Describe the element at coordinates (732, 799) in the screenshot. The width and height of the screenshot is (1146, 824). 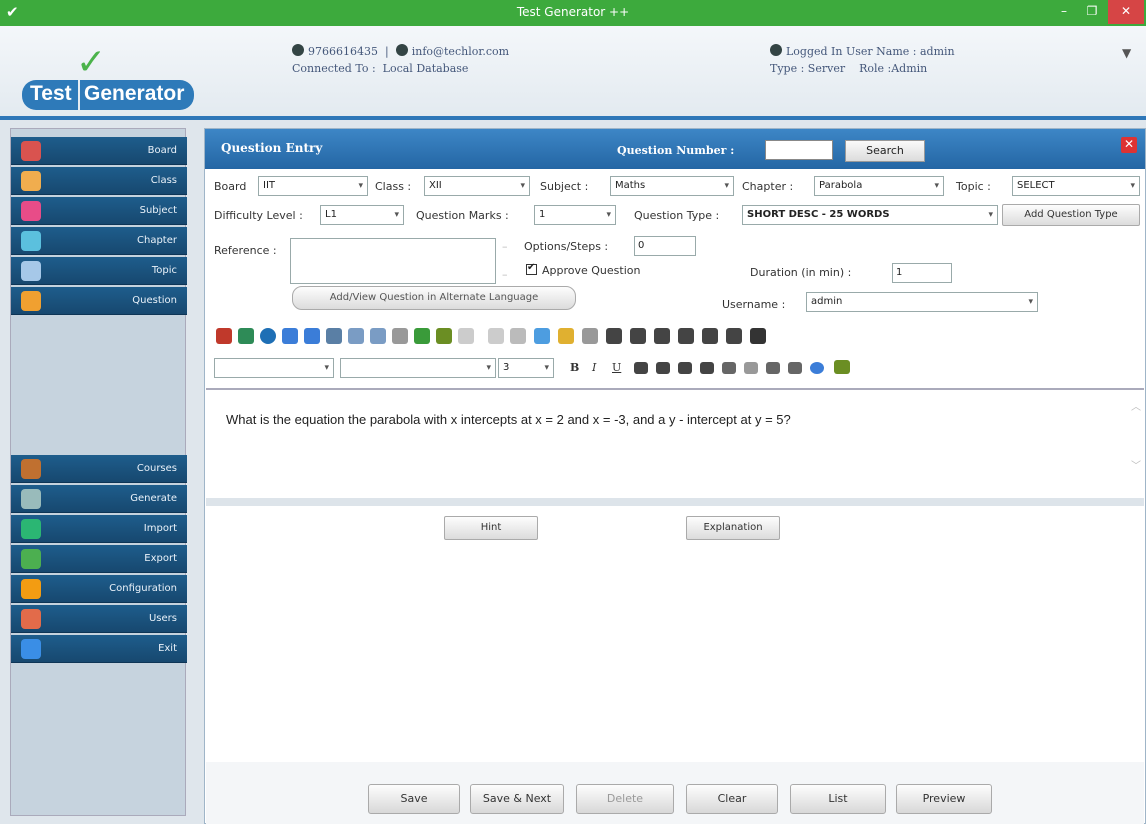
I see `clear-button: Clear` at that location.